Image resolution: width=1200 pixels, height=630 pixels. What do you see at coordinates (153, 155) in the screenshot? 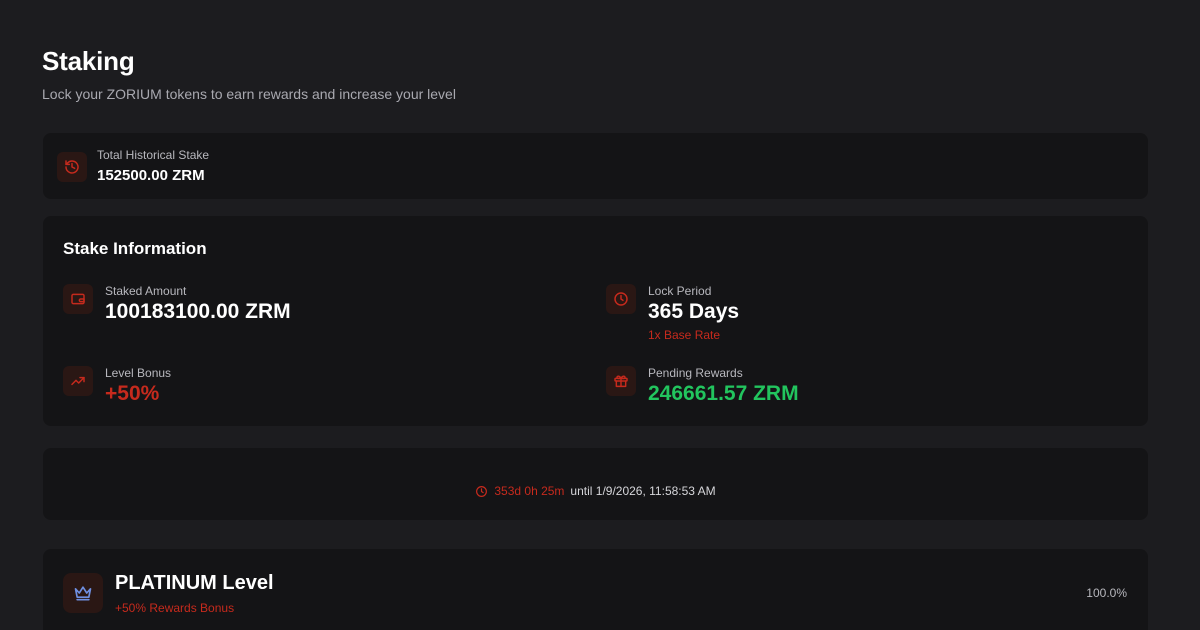
I see `historical-stake-label: Total Historical Stake` at bounding box center [153, 155].